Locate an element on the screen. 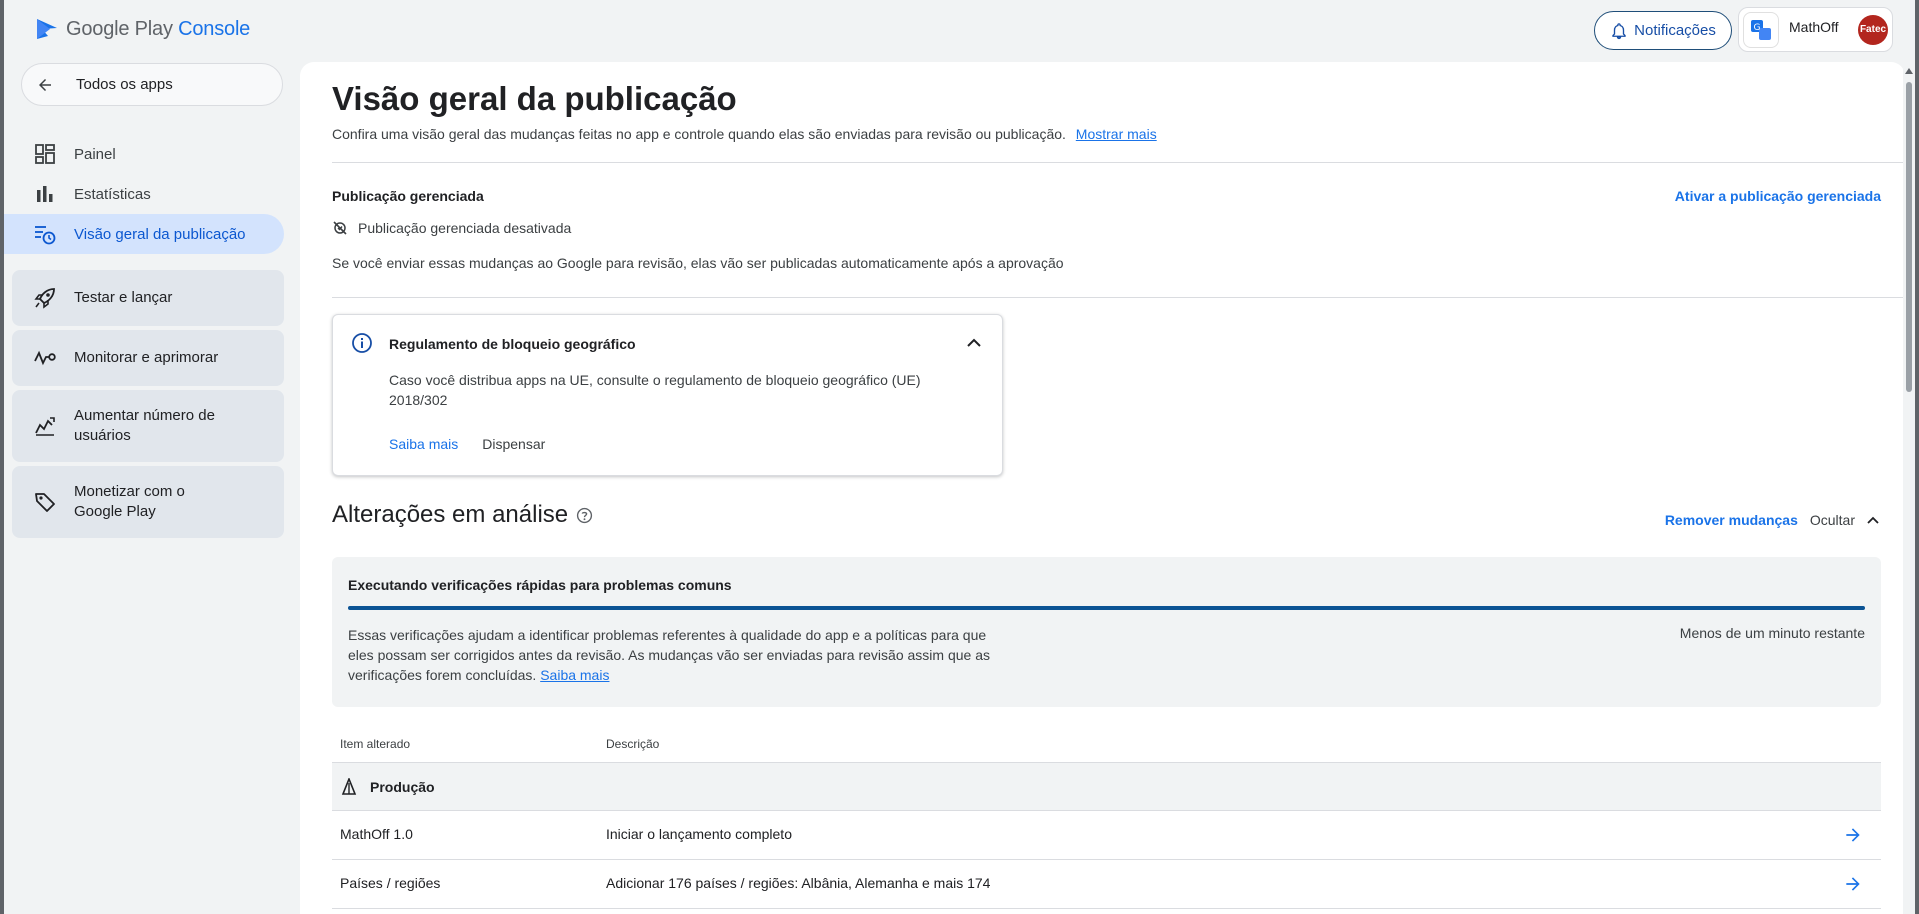 The width and height of the screenshot is (1919, 914). show-more-link: Mostrar mais is located at coordinates (1116, 134).